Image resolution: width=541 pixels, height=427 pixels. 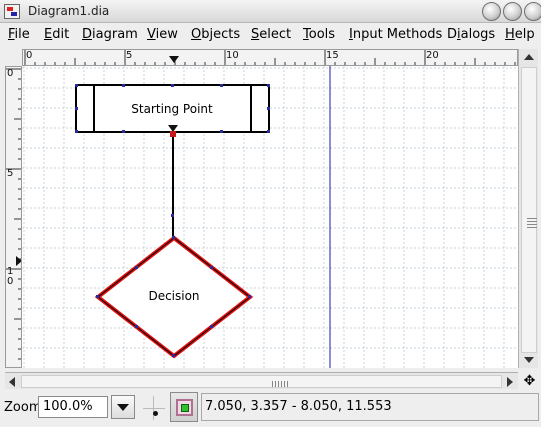 What do you see at coordinates (23, 407) in the screenshot?
I see `zoom-label: Zoom` at bounding box center [23, 407].